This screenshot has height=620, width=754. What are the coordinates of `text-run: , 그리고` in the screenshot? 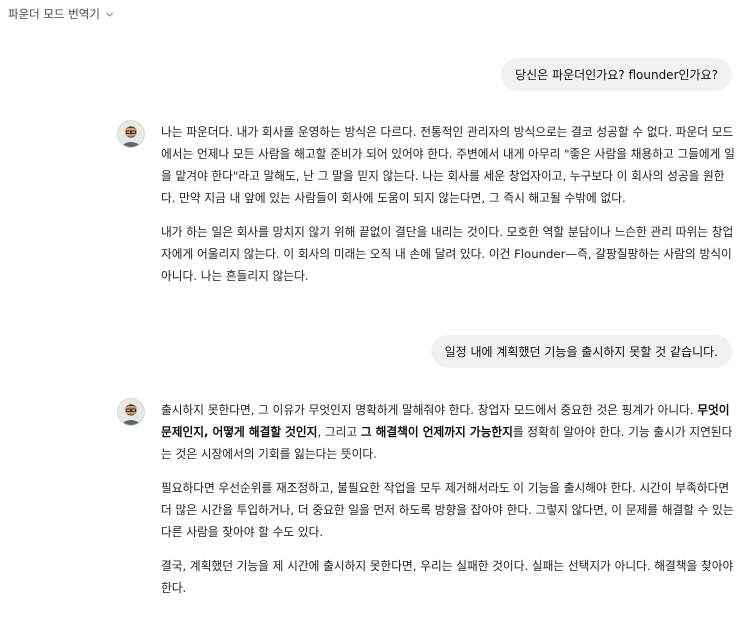 It's located at (339, 432).